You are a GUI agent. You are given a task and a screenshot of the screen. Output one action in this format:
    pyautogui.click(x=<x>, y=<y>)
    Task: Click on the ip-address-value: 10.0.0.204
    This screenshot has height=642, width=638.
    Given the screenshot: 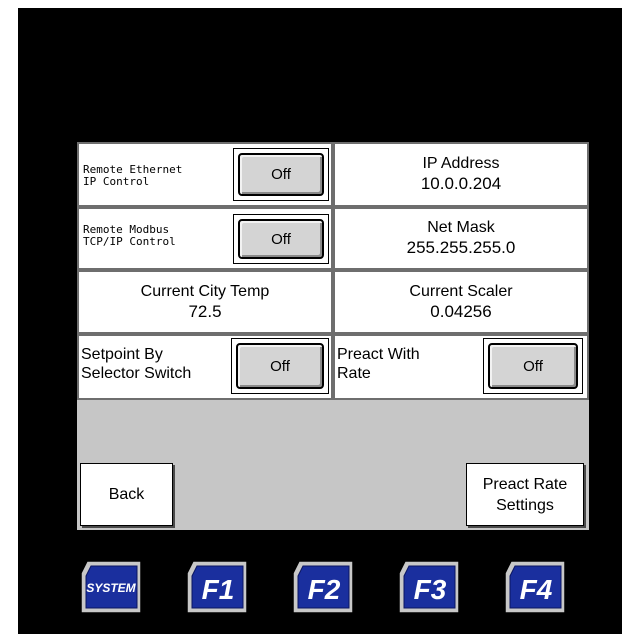 What is the action you would take?
    pyautogui.click(x=461, y=183)
    